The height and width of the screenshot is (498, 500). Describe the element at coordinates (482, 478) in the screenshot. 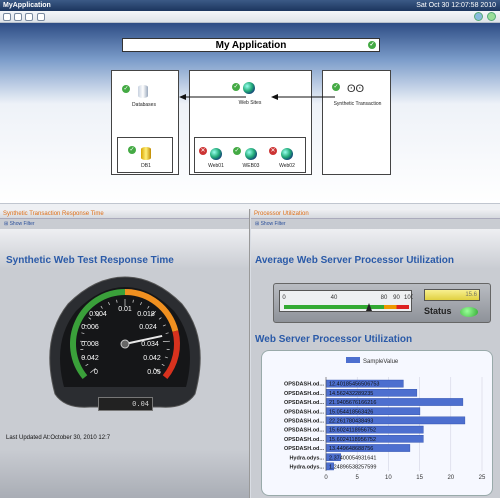

I see `x-tick-label: 25` at that location.